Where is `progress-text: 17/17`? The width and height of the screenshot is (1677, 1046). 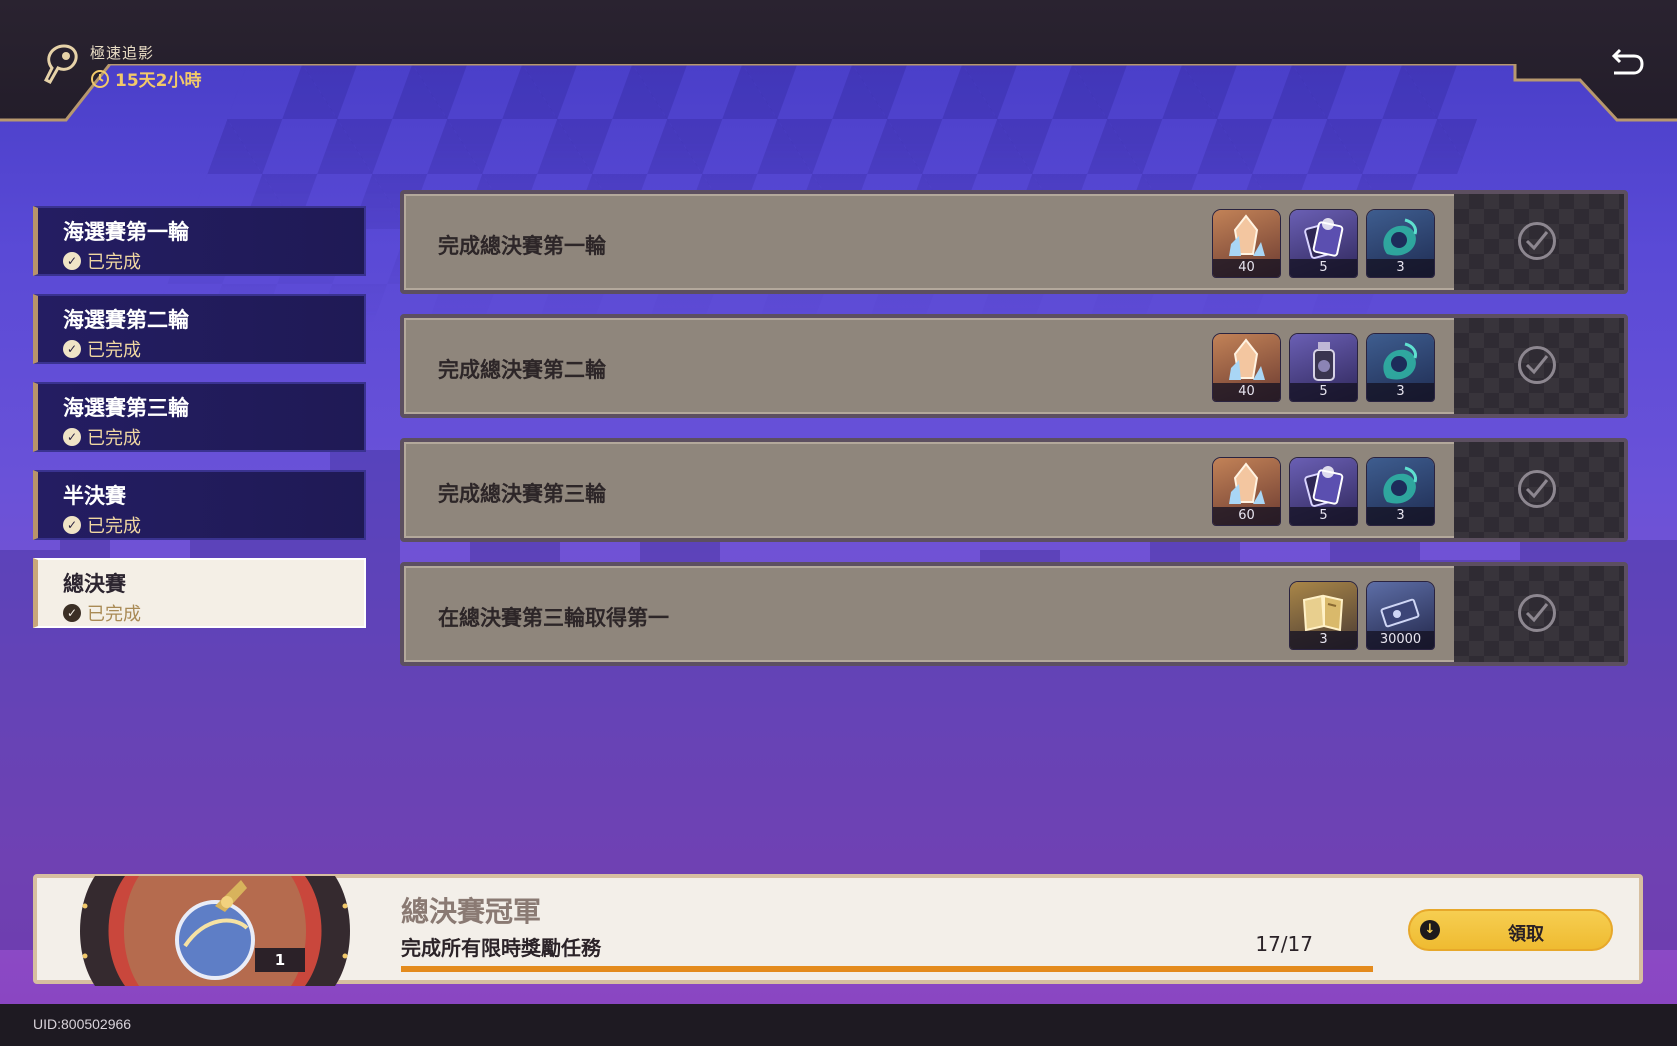
progress-text: 17/17 is located at coordinates (1284, 944).